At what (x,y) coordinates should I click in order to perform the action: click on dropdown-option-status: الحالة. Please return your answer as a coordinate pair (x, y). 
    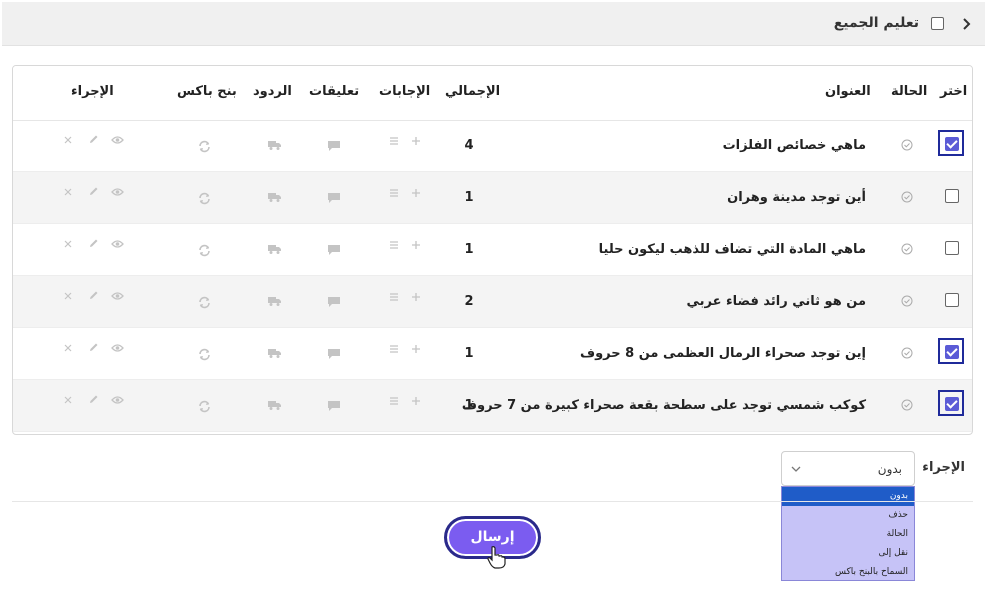
    Looking at the image, I should click on (848, 534).